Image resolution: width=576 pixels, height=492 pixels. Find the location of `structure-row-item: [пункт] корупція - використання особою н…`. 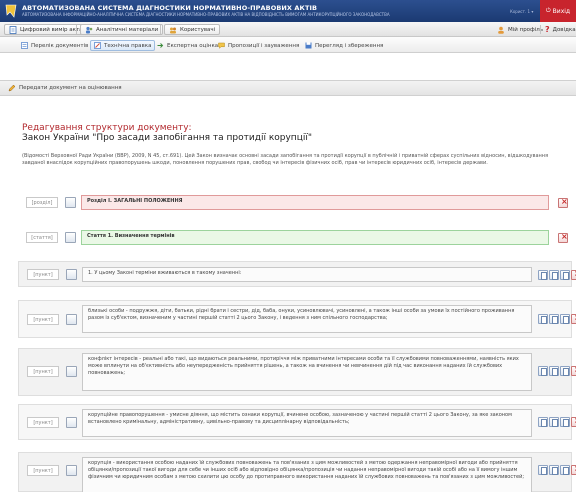

structure-row-item: [пункт] корупція - використання особою н… is located at coordinates (297, 472).